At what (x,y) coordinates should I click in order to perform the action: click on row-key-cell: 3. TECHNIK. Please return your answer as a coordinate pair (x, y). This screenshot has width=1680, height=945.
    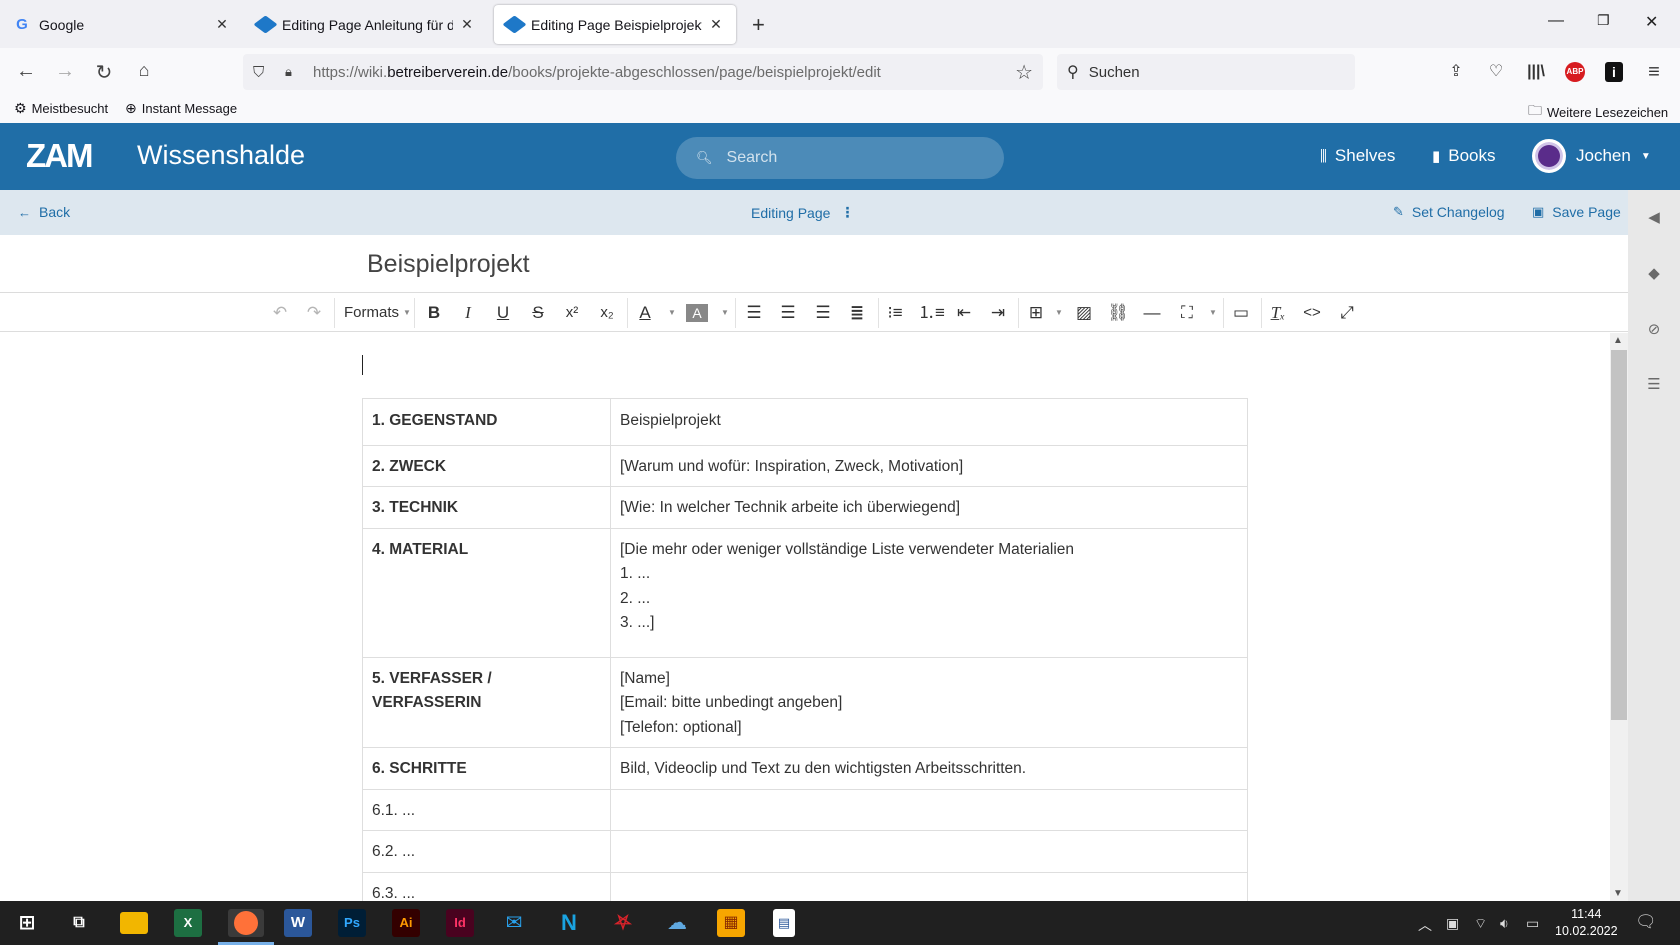
    Looking at the image, I should click on (486, 507).